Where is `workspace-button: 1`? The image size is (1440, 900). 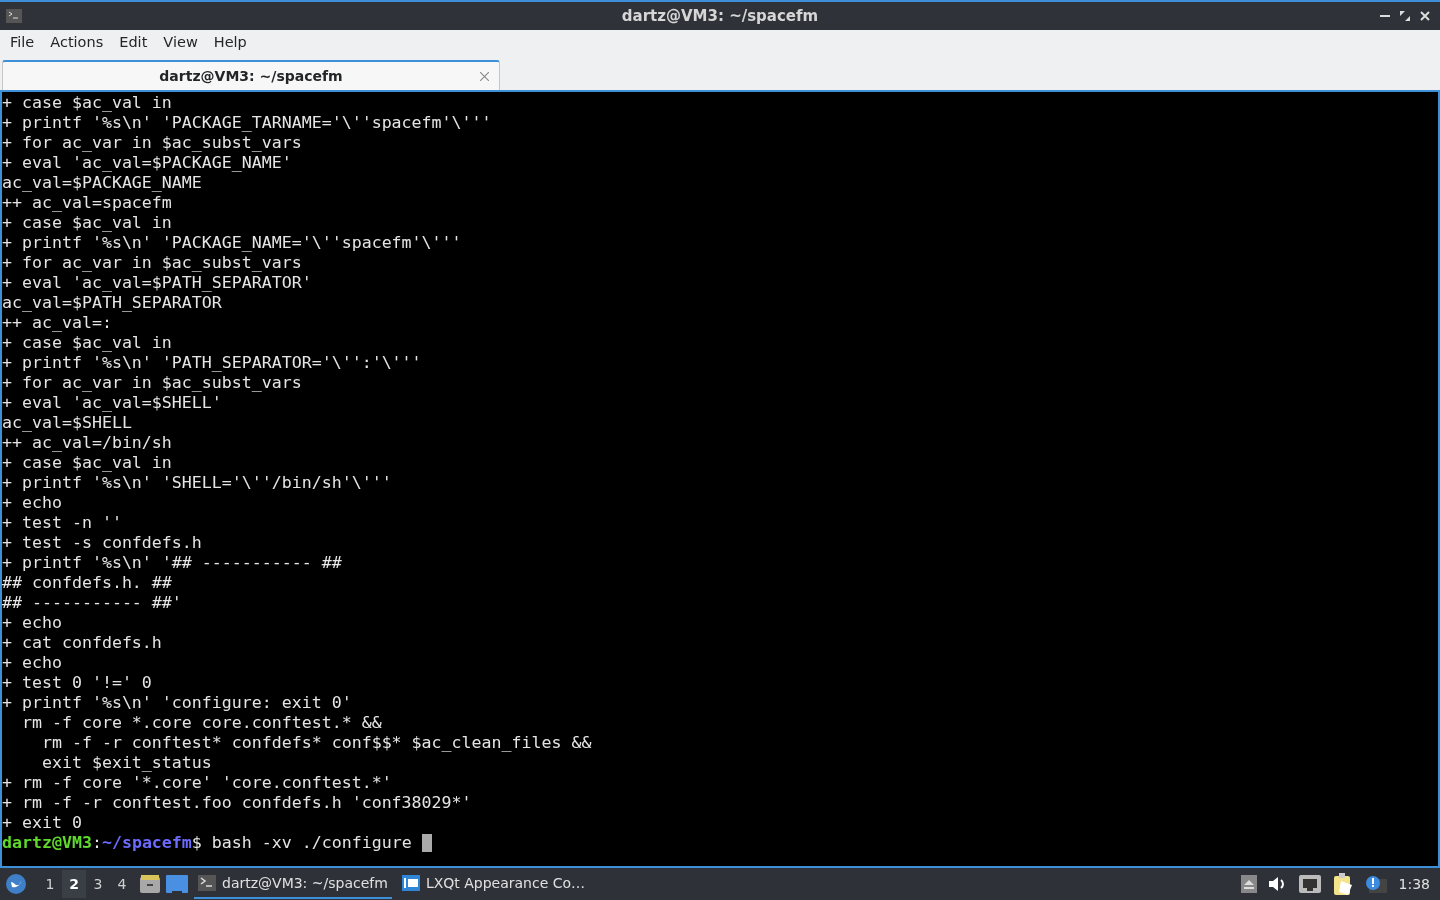 workspace-button: 1 is located at coordinates (50, 884).